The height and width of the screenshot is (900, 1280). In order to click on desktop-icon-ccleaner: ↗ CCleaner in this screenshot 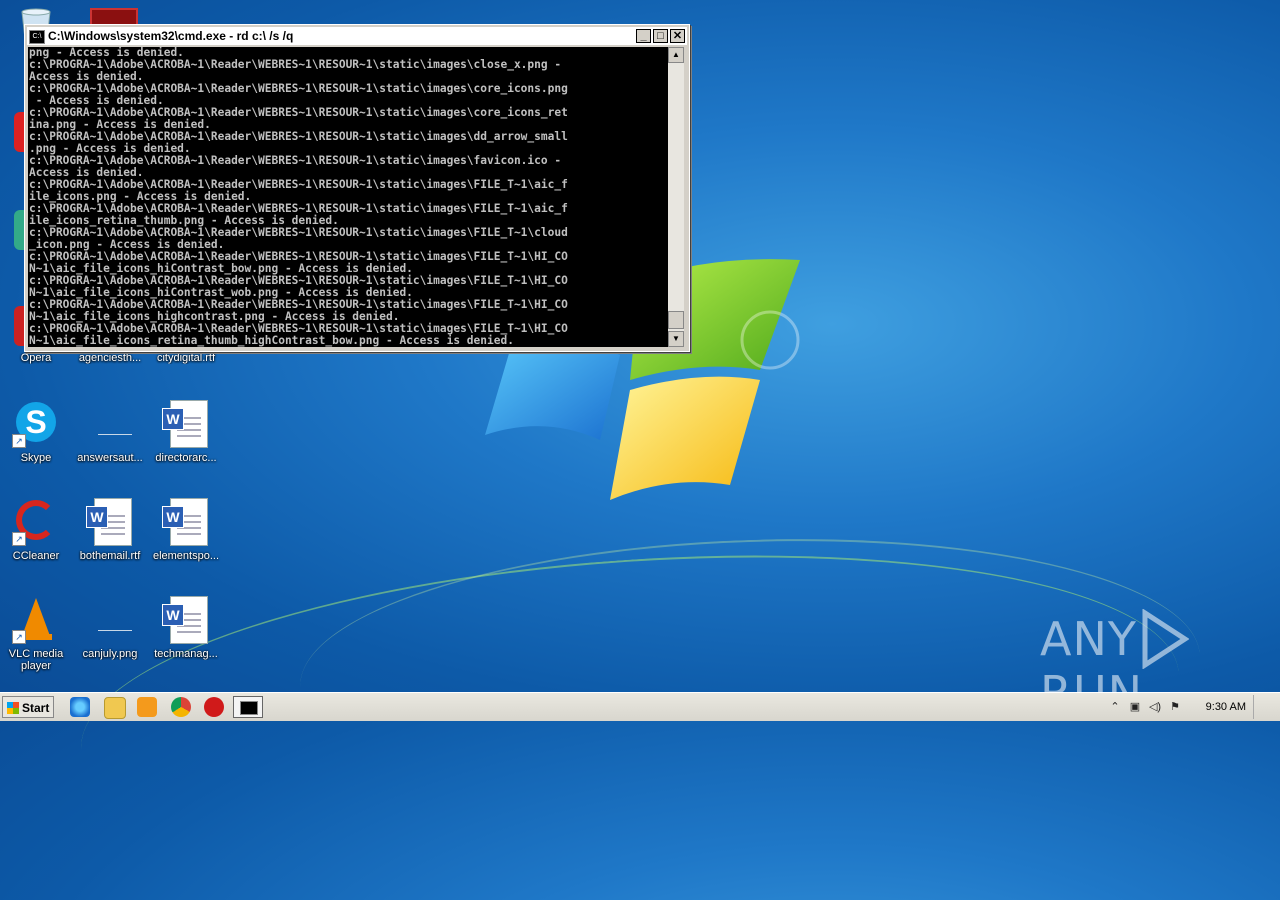, I will do `click(37, 530)`.